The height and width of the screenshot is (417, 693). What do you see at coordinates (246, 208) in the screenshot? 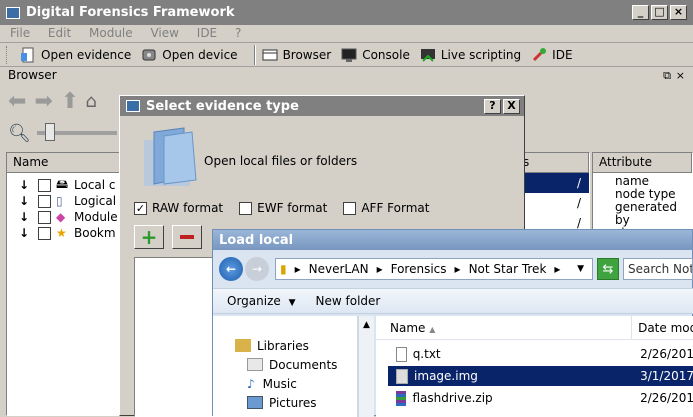
I see `ewf-format-checkbox` at bounding box center [246, 208].